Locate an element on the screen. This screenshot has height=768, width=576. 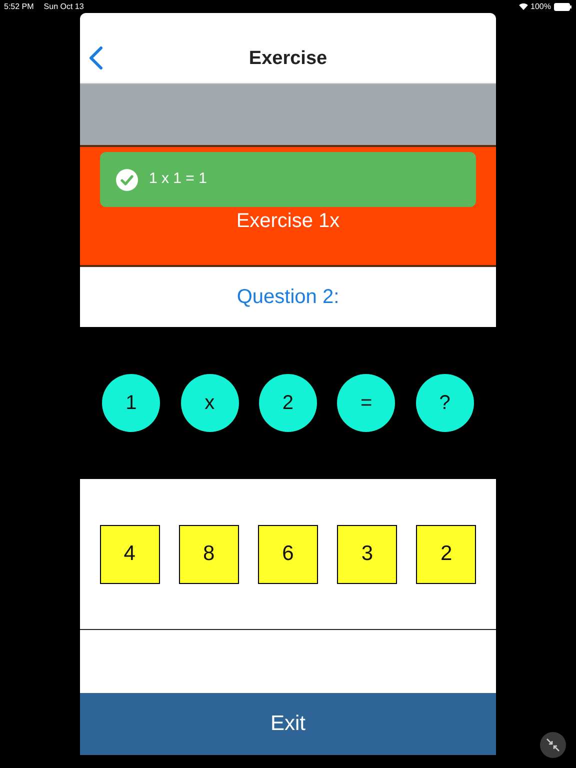
back-icon is located at coordinates (96, 58).